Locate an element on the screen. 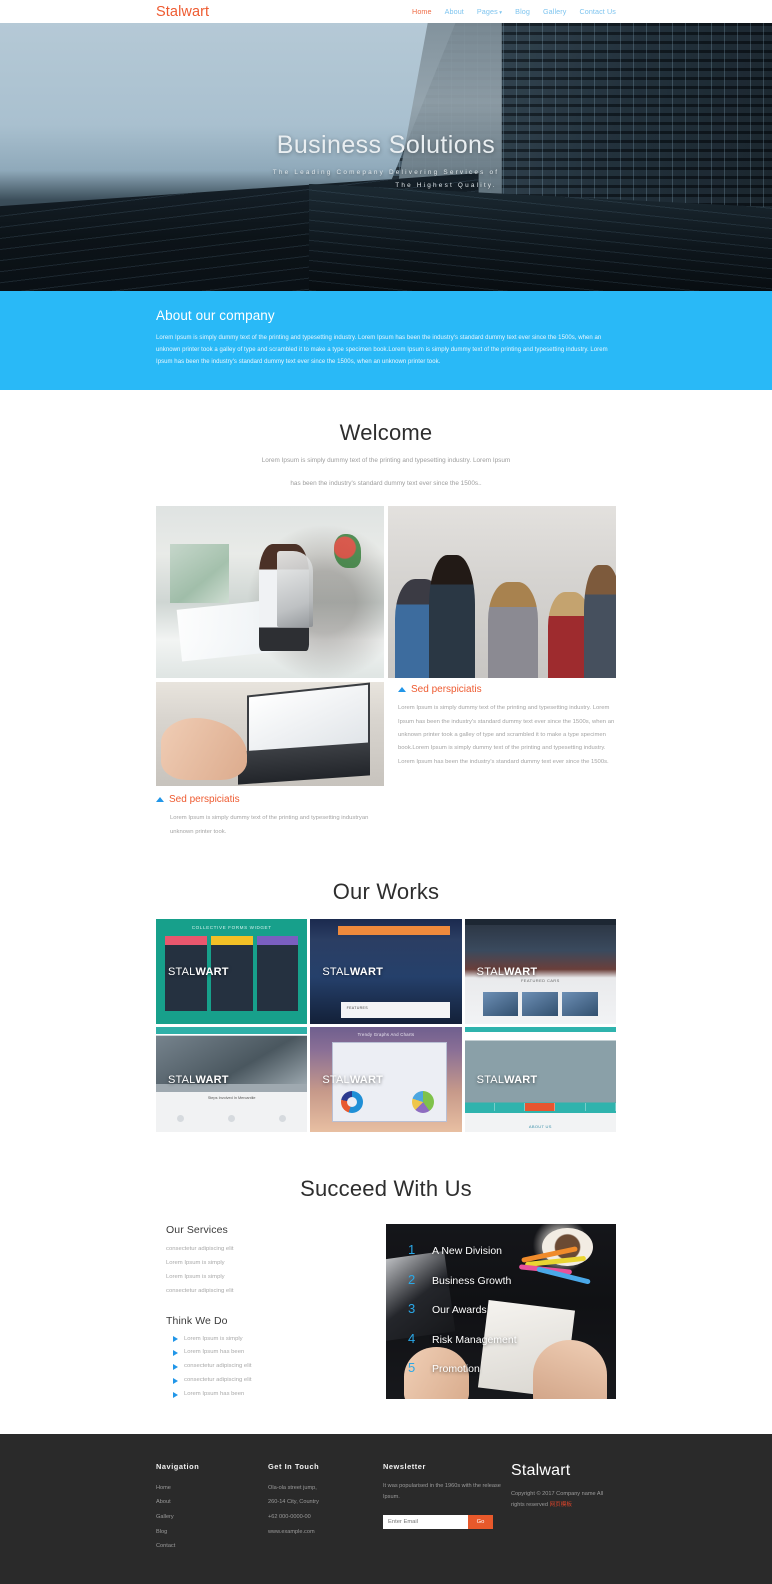 This screenshot has width=772, height=1584. hero-title: Business Solutions is located at coordinates (386, 145).